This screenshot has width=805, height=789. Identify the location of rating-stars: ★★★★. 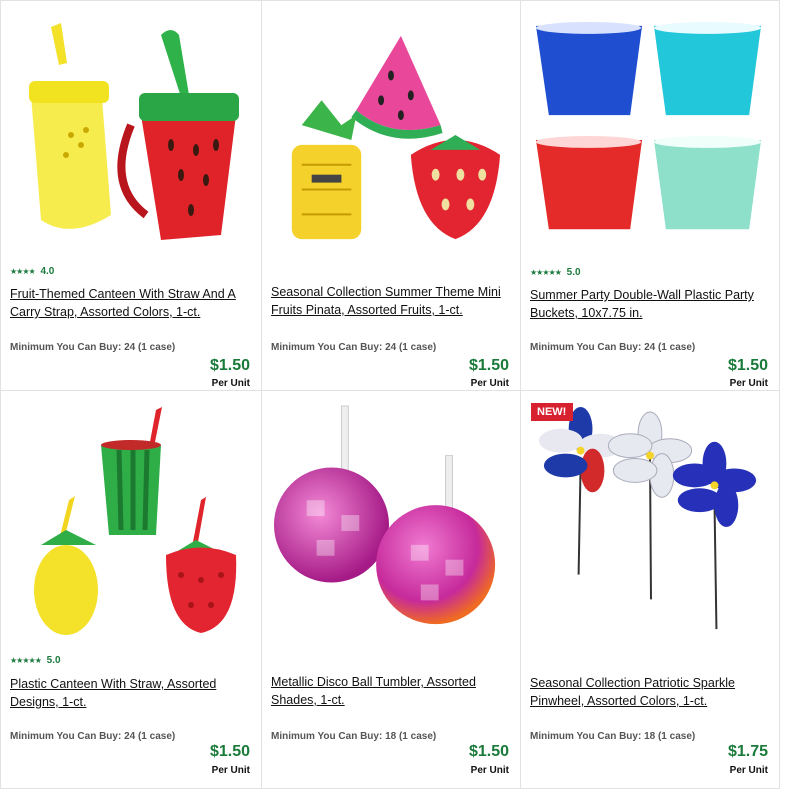
(23, 271).